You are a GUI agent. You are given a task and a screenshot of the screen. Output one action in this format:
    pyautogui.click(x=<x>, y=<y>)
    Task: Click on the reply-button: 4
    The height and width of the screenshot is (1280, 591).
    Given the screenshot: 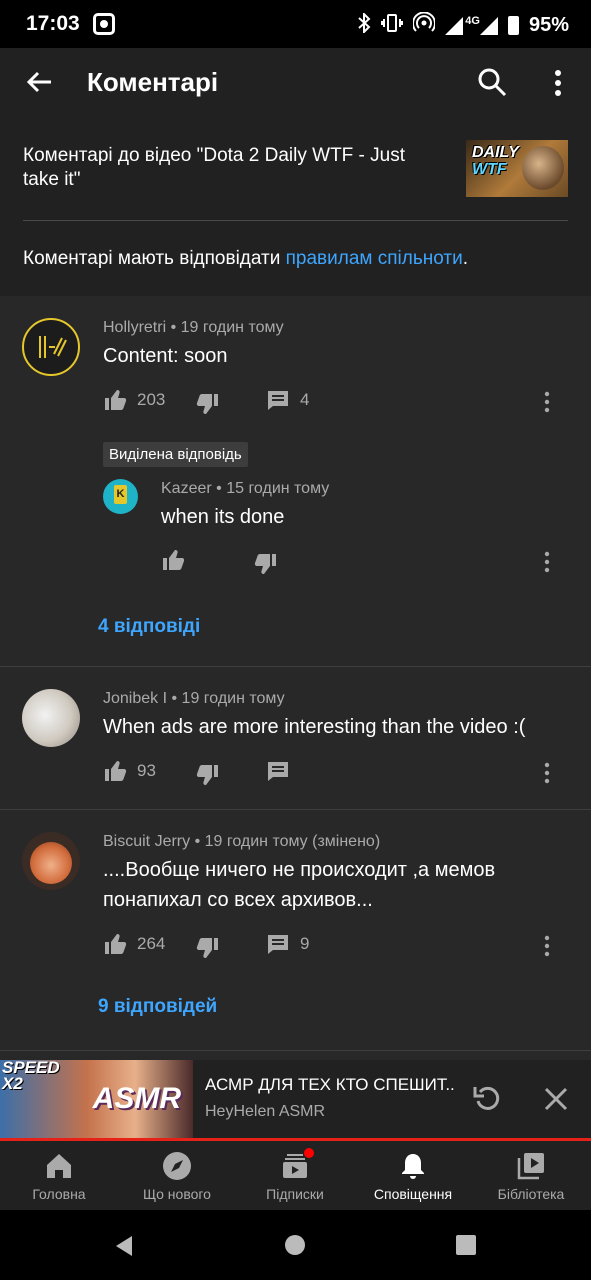 What is the action you would take?
    pyautogui.click(x=287, y=400)
    